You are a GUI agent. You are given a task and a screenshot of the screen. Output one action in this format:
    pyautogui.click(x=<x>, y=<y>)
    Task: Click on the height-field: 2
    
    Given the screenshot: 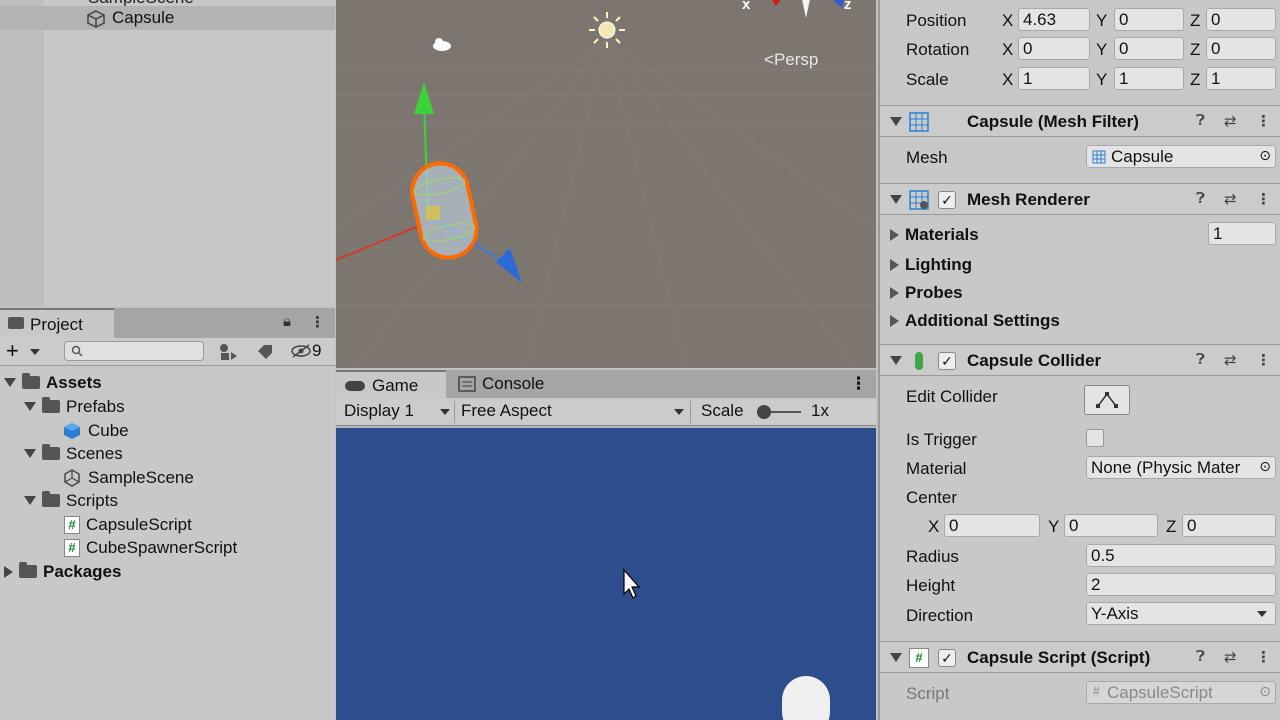 What is the action you would take?
    pyautogui.click(x=1181, y=584)
    